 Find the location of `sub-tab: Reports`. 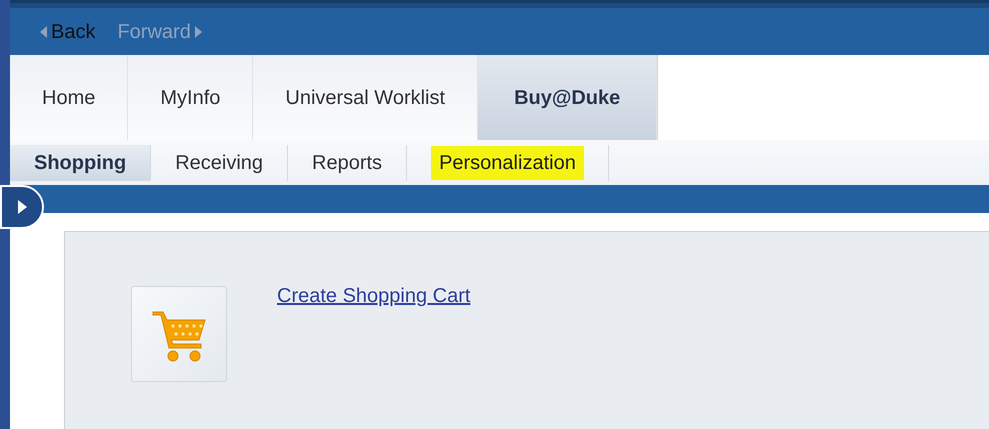

sub-tab: Reports is located at coordinates (348, 162).